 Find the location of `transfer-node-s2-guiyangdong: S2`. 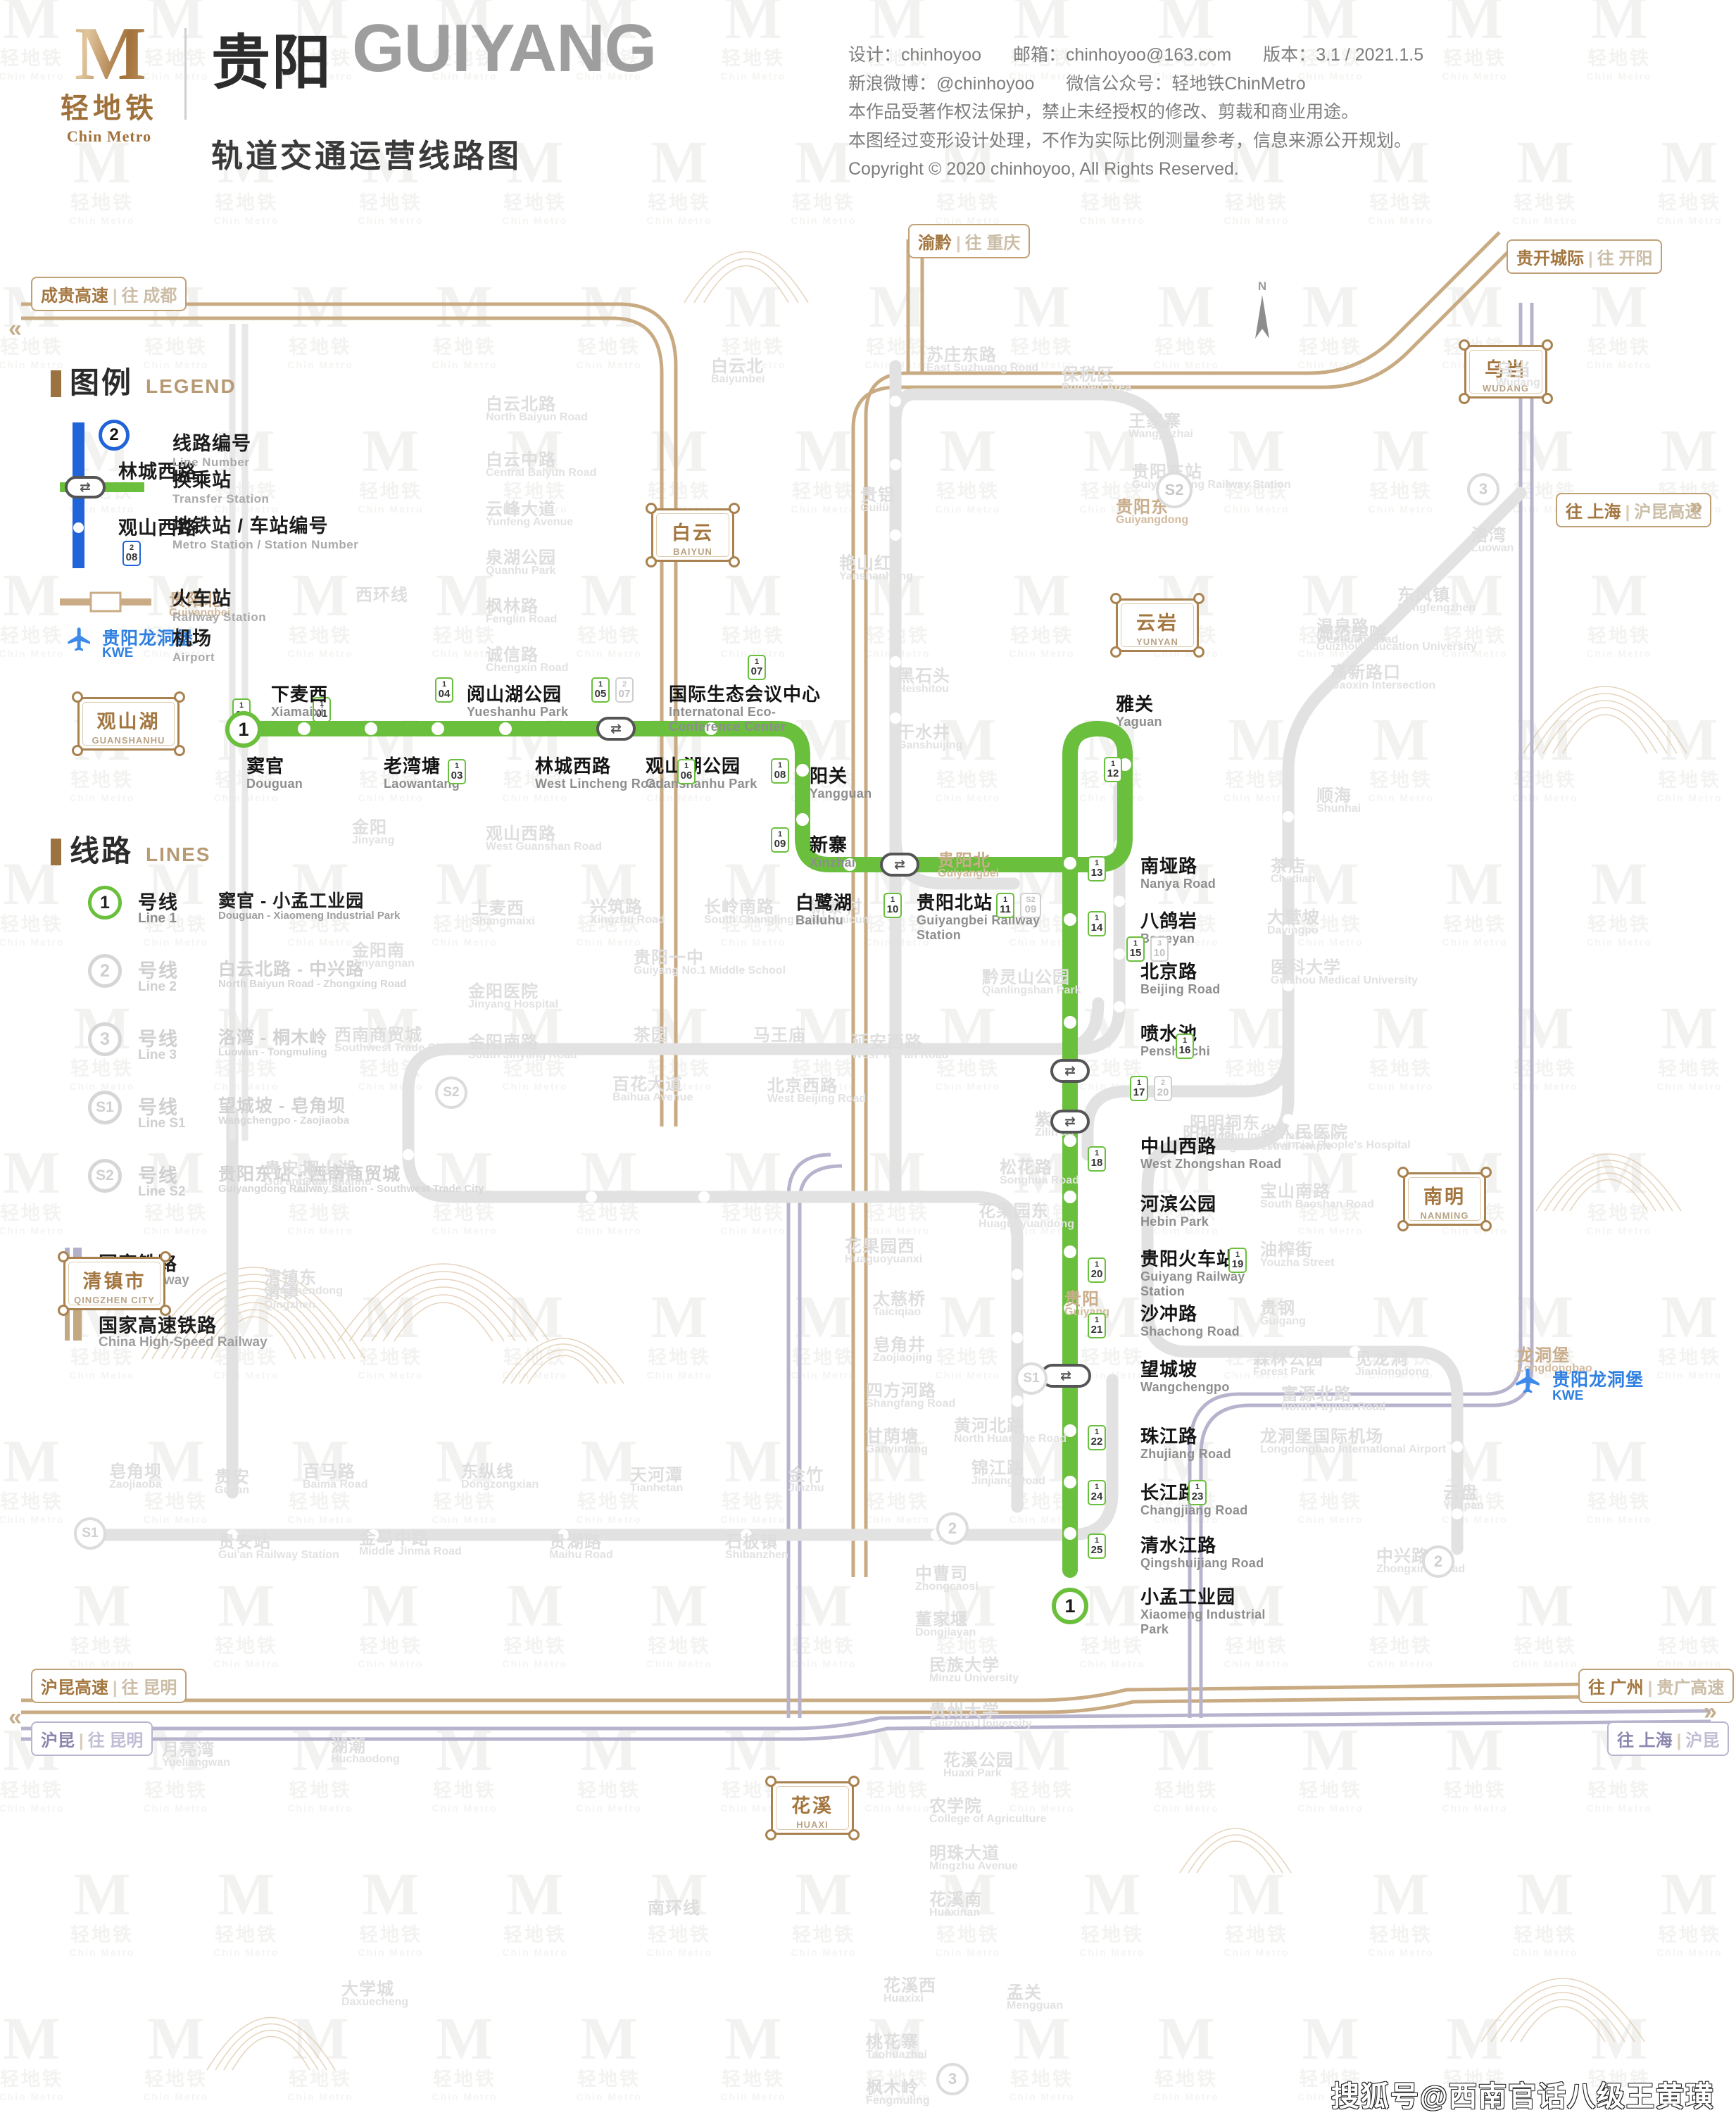

transfer-node-s2-guiyangdong: S2 is located at coordinates (1174, 490).